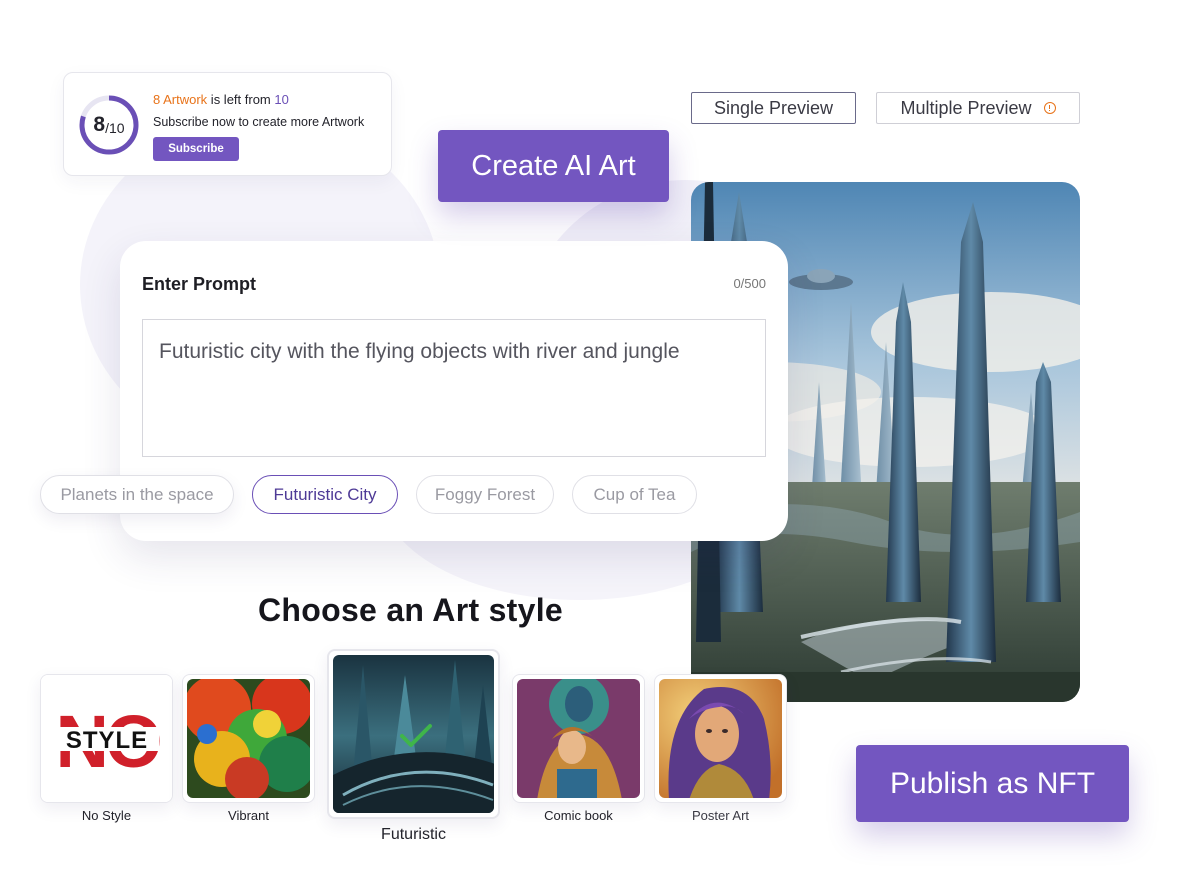  I want to click on style-label-vibrant: Vibrant, so click(248, 815).